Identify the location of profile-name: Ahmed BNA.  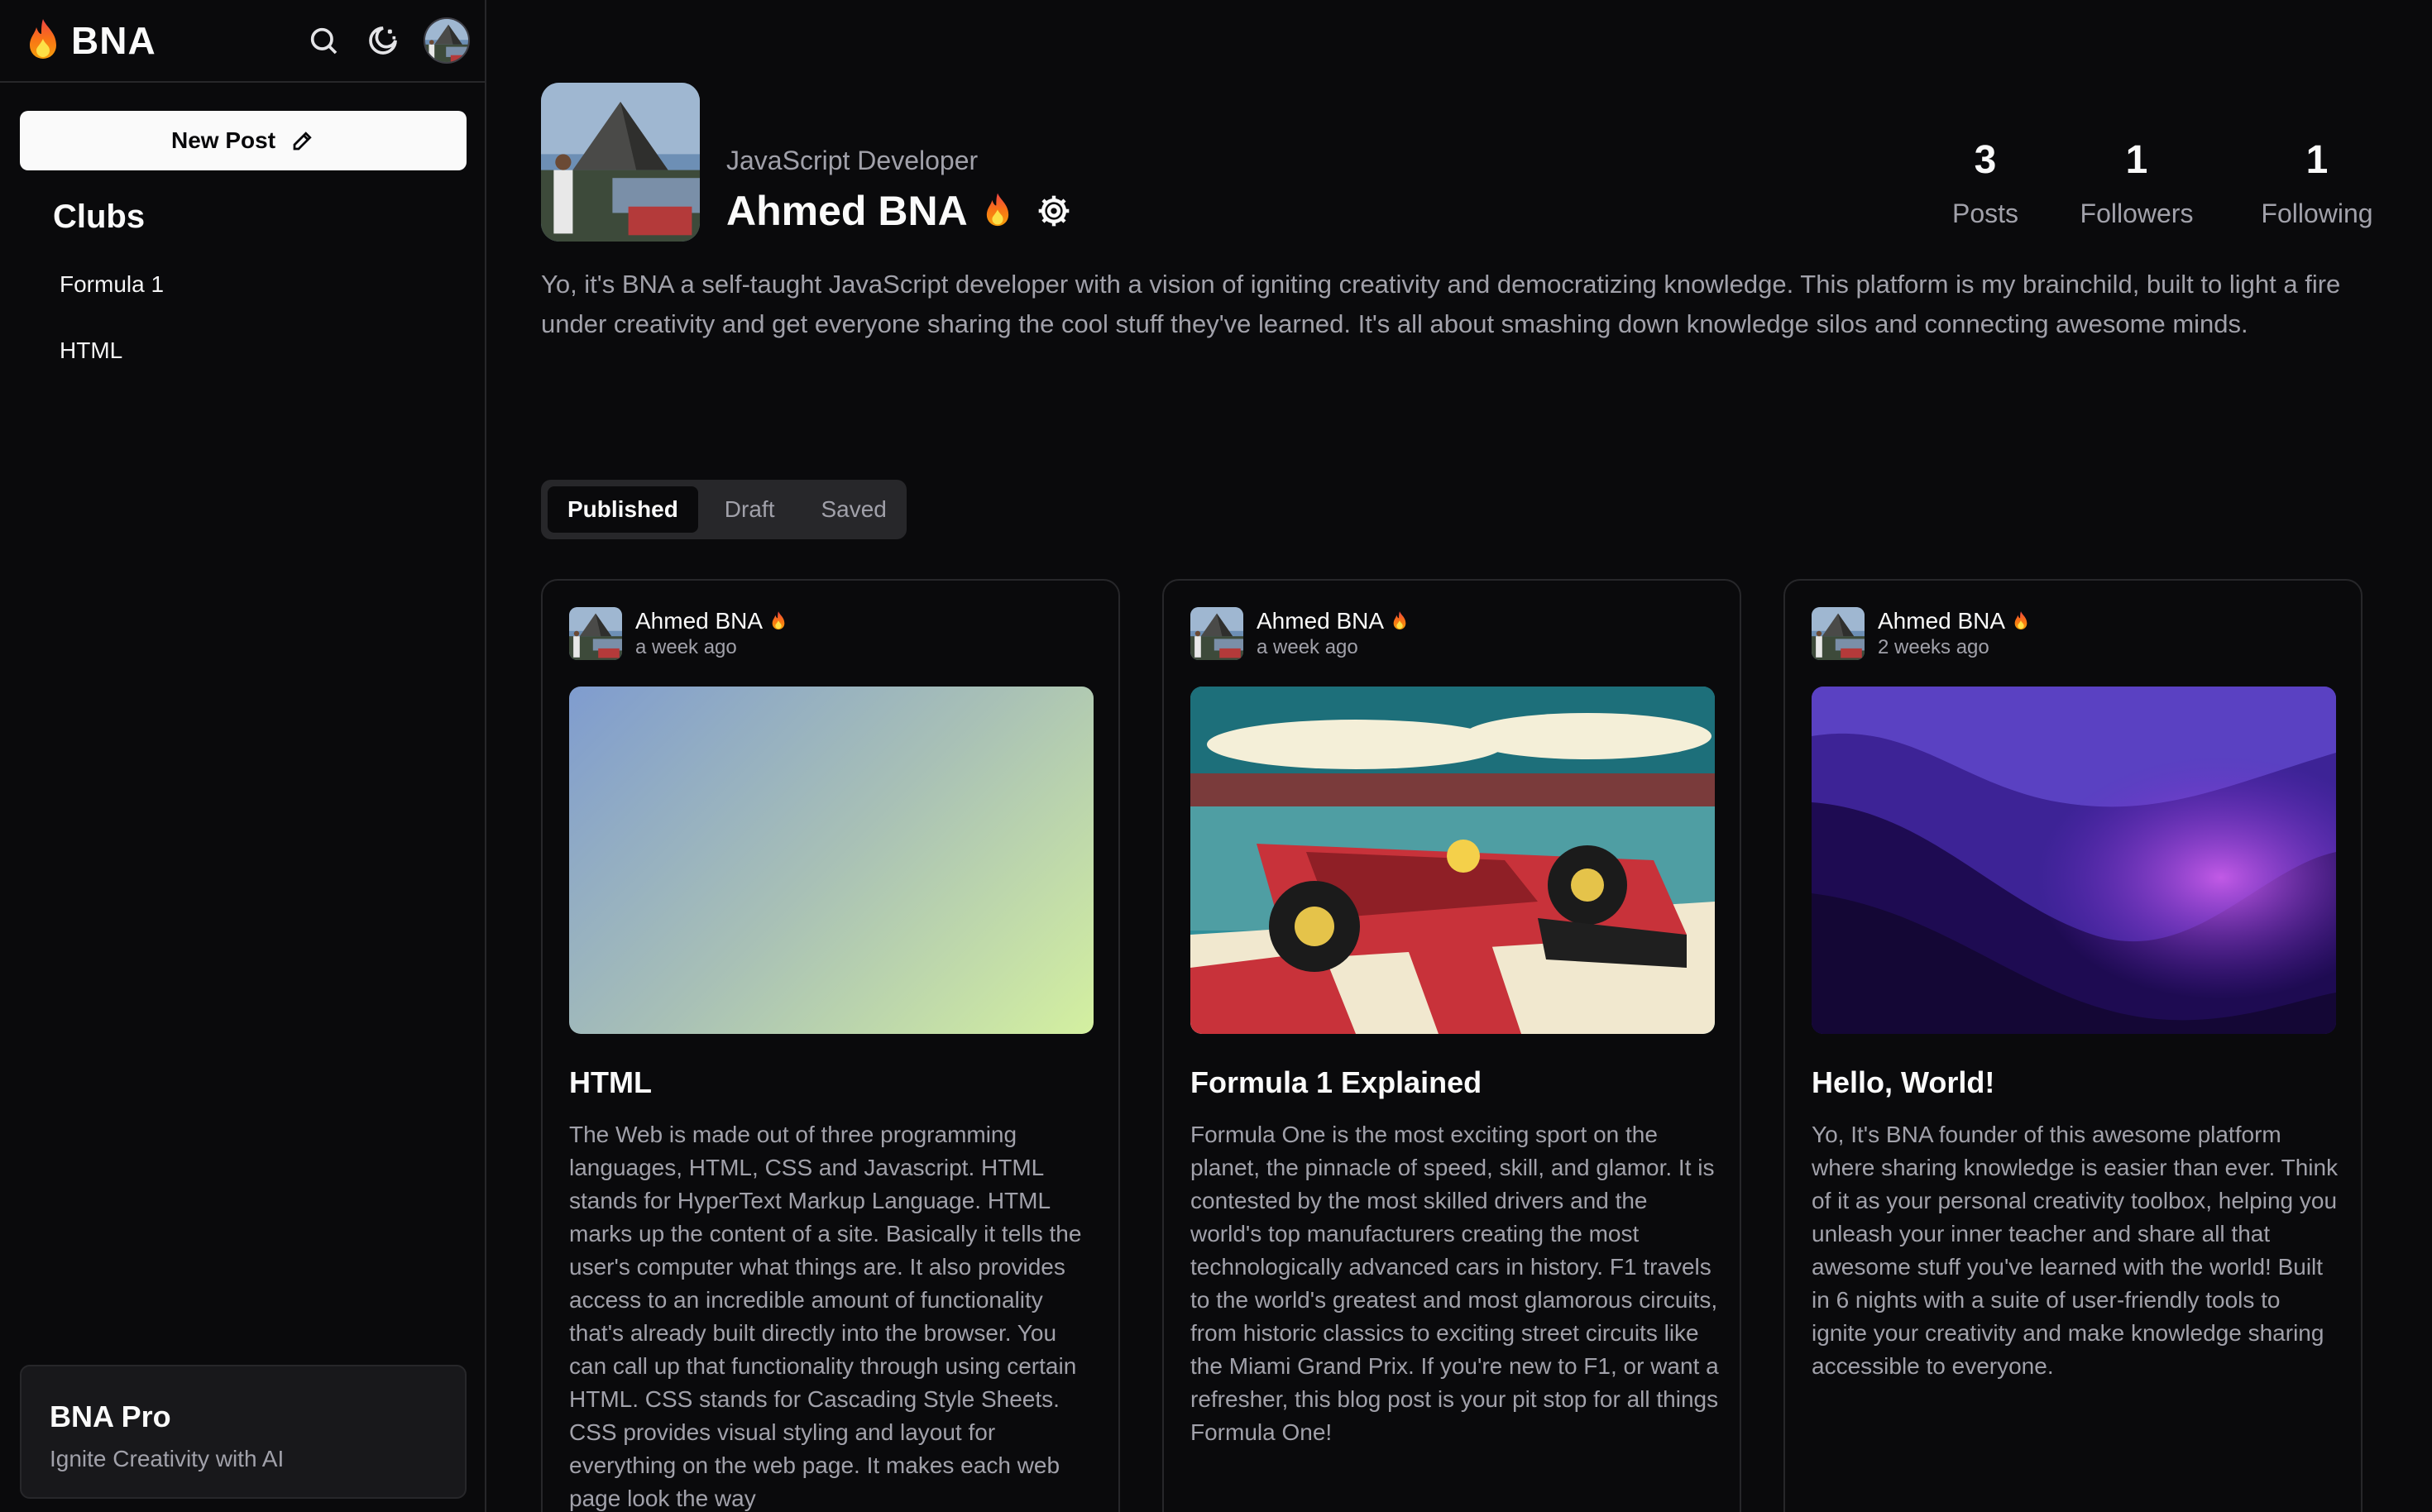
(847, 211).